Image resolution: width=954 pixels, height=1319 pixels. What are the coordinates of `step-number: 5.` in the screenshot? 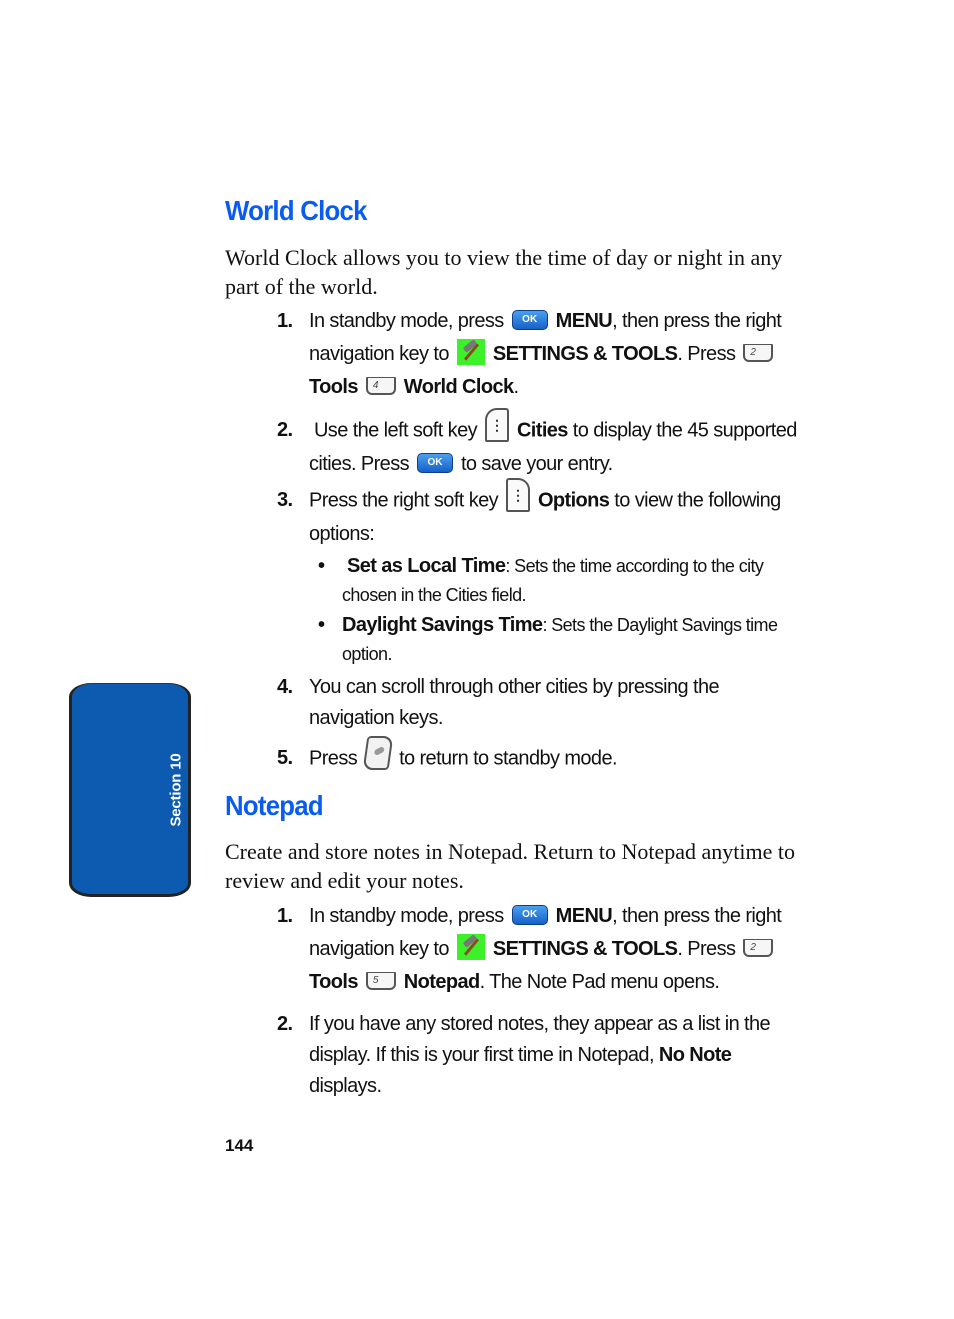 It's located at (285, 758).